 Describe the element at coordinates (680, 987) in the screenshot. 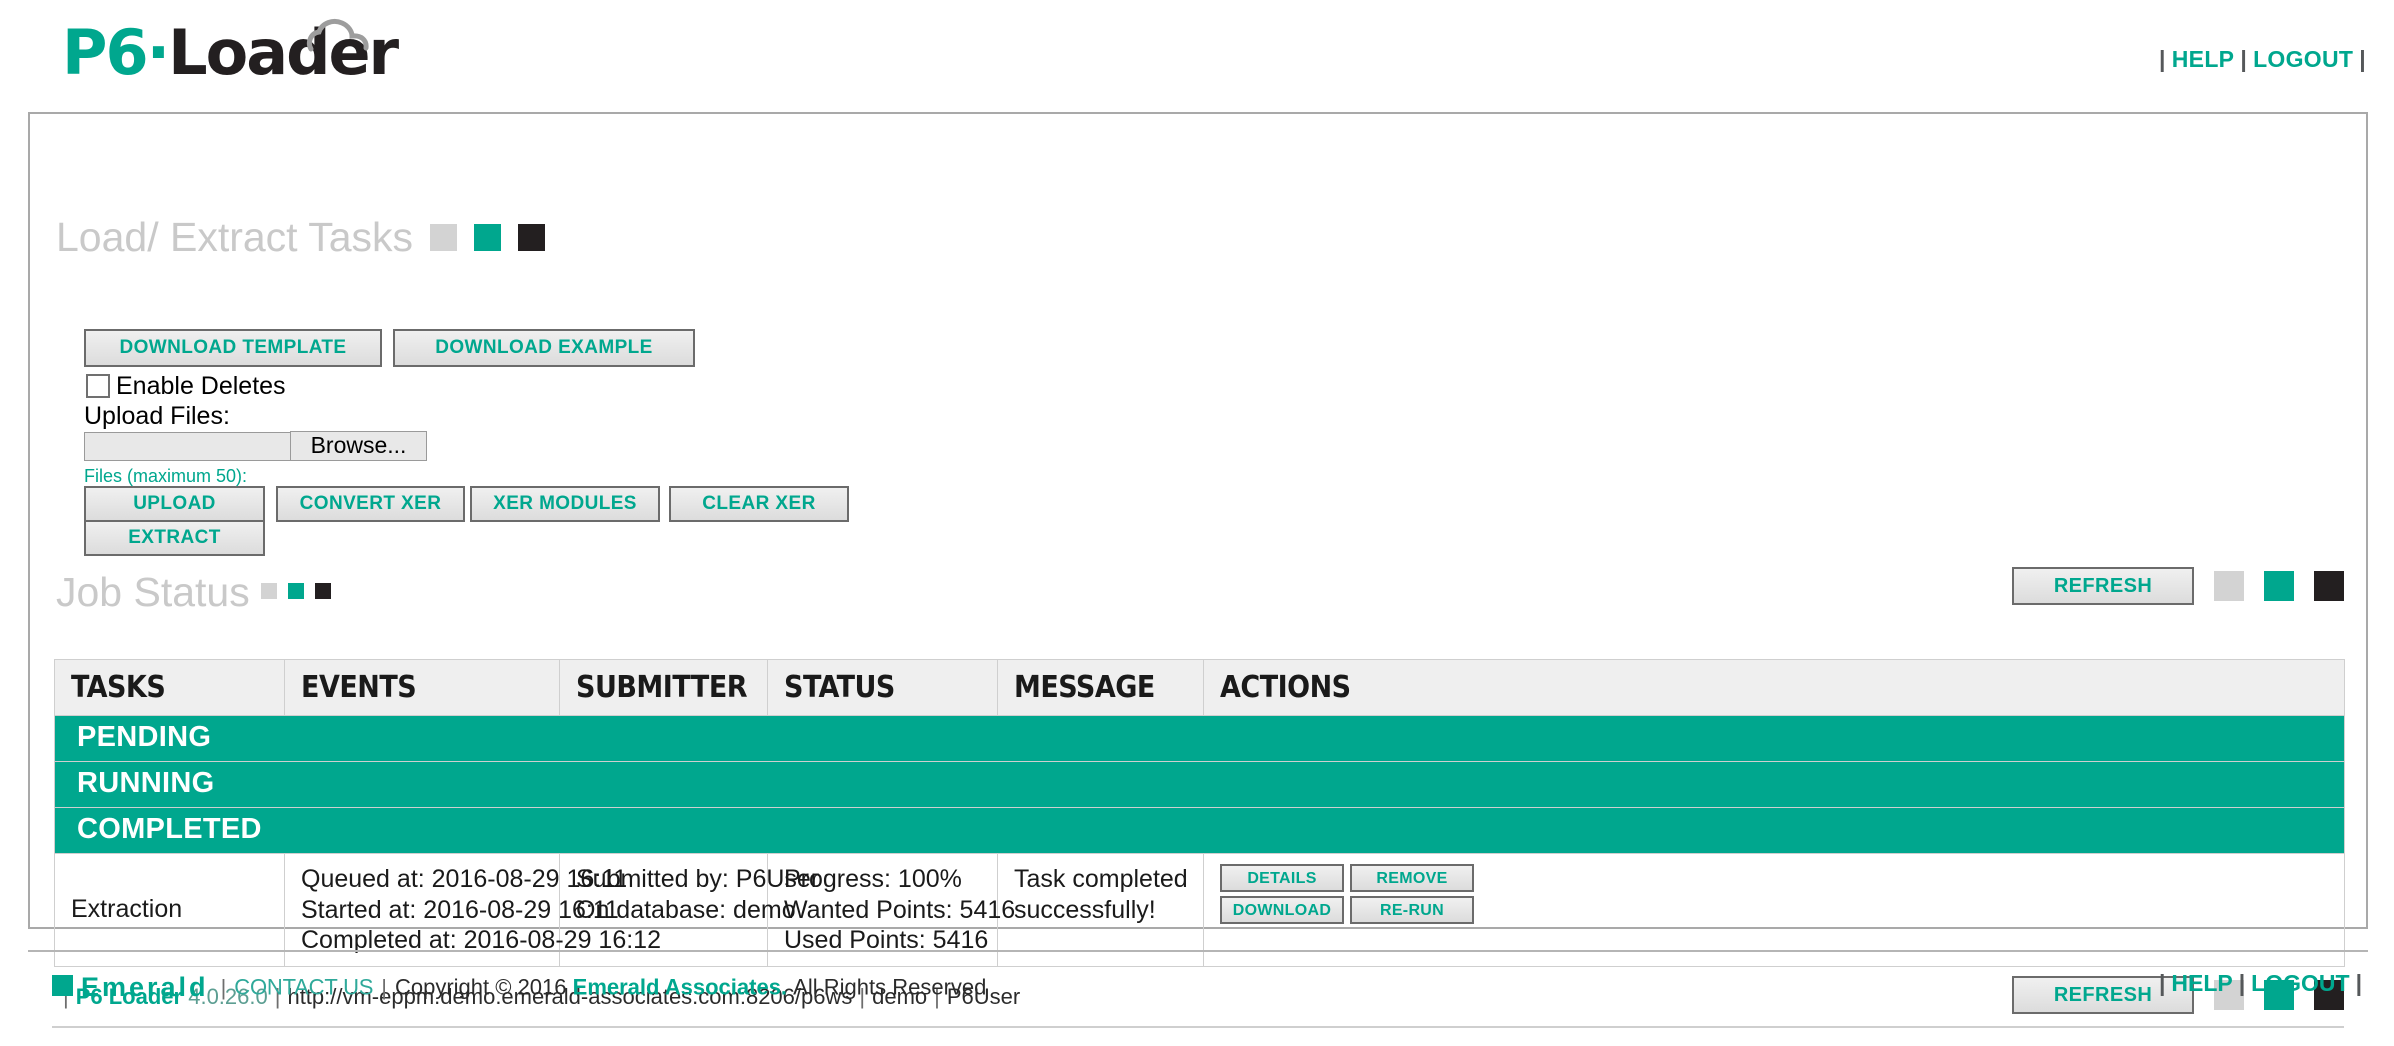

I see `company-name: Emerald Associates.` at that location.